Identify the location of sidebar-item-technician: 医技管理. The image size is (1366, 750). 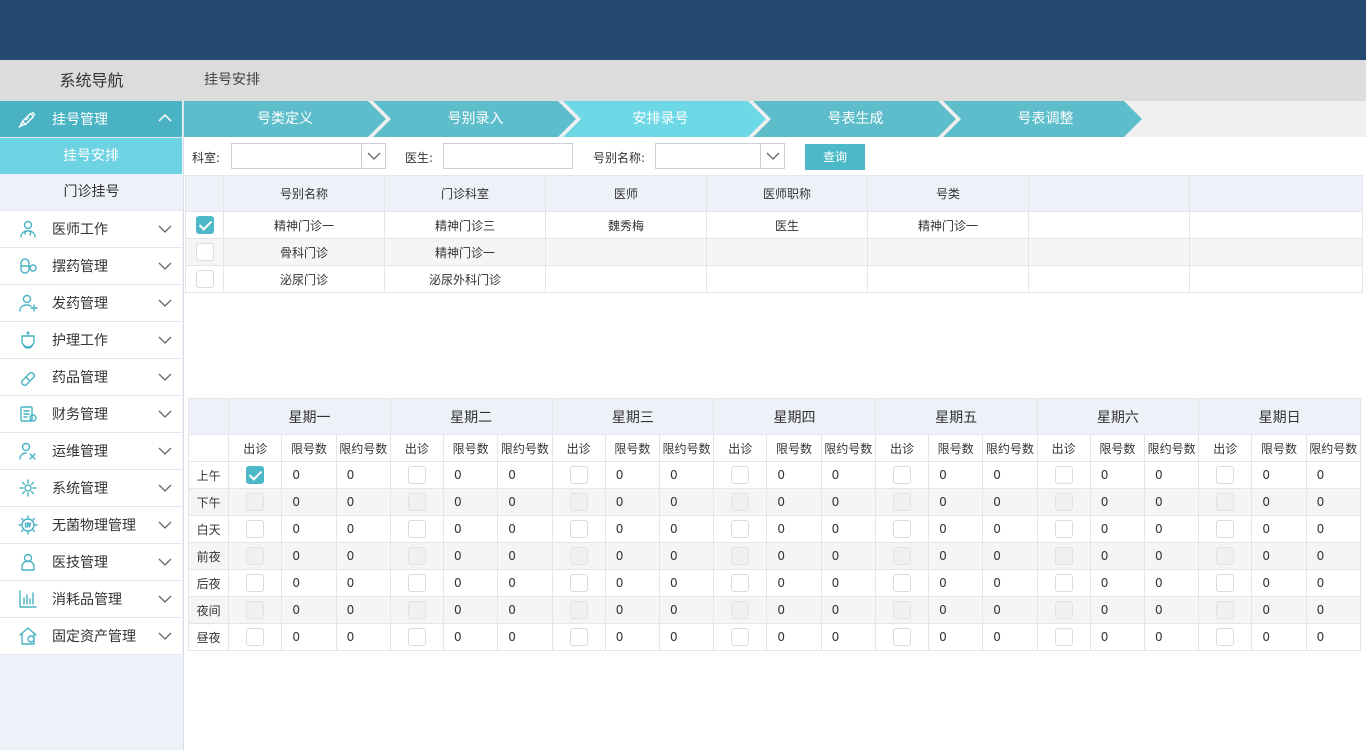
(91, 562).